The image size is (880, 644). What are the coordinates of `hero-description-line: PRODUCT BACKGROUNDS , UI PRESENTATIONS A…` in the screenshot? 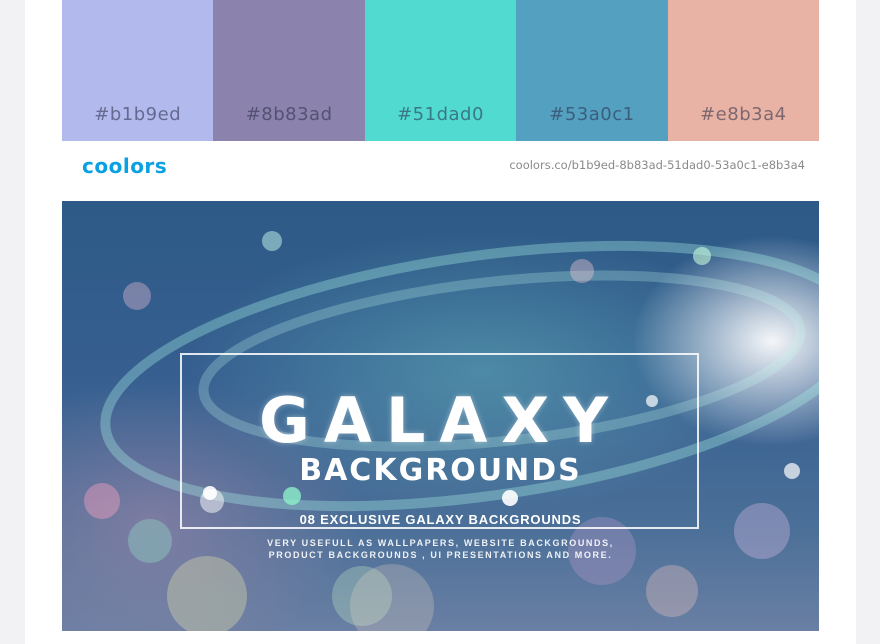 It's located at (440, 555).